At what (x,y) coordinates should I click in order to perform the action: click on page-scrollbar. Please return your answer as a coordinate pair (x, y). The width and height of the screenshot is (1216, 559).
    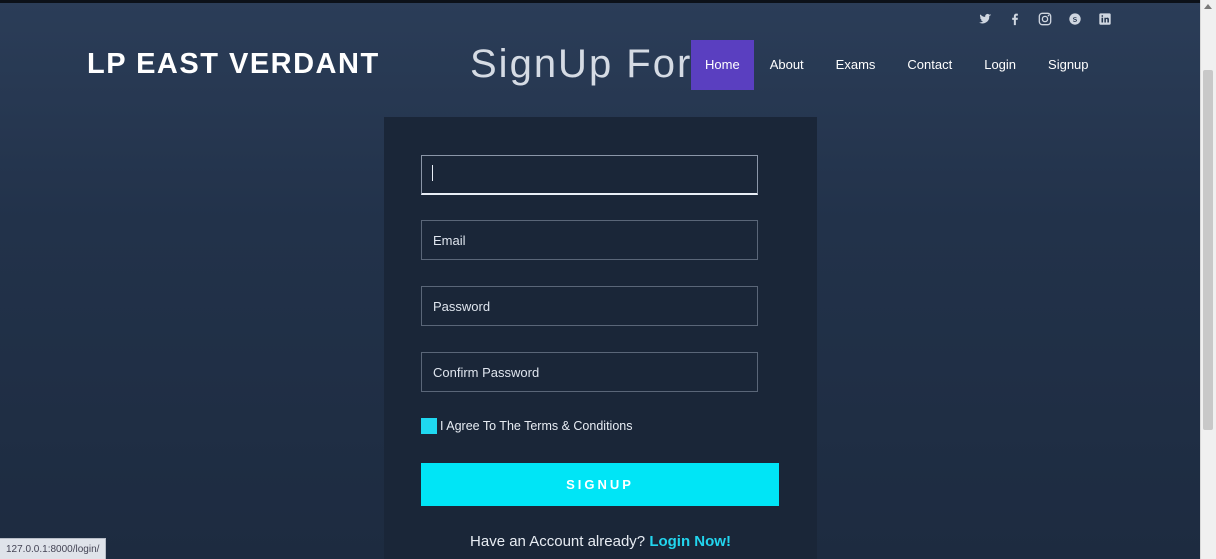
    Looking at the image, I should click on (1208, 279).